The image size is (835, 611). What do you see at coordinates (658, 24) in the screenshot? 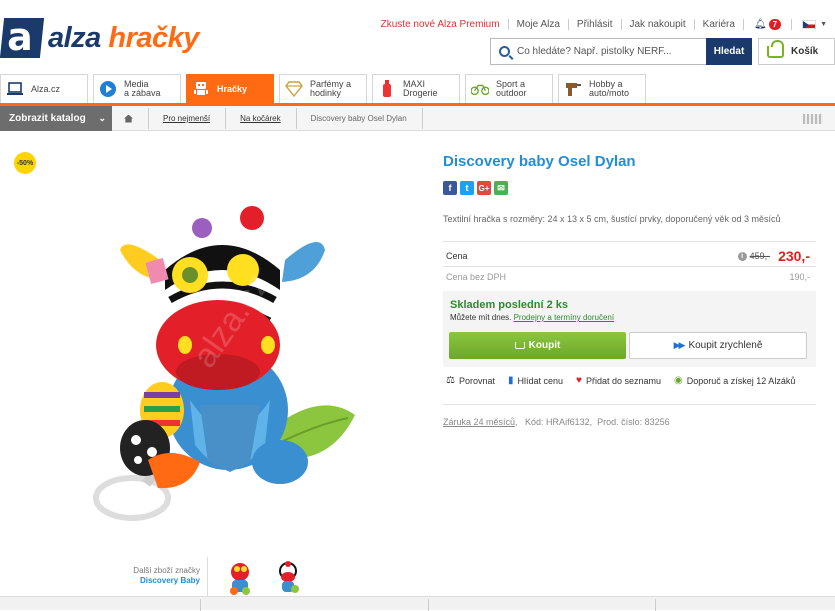
I see `link-jak-nakoupit: Jak nakoupit` at bounding box center [658, 24].